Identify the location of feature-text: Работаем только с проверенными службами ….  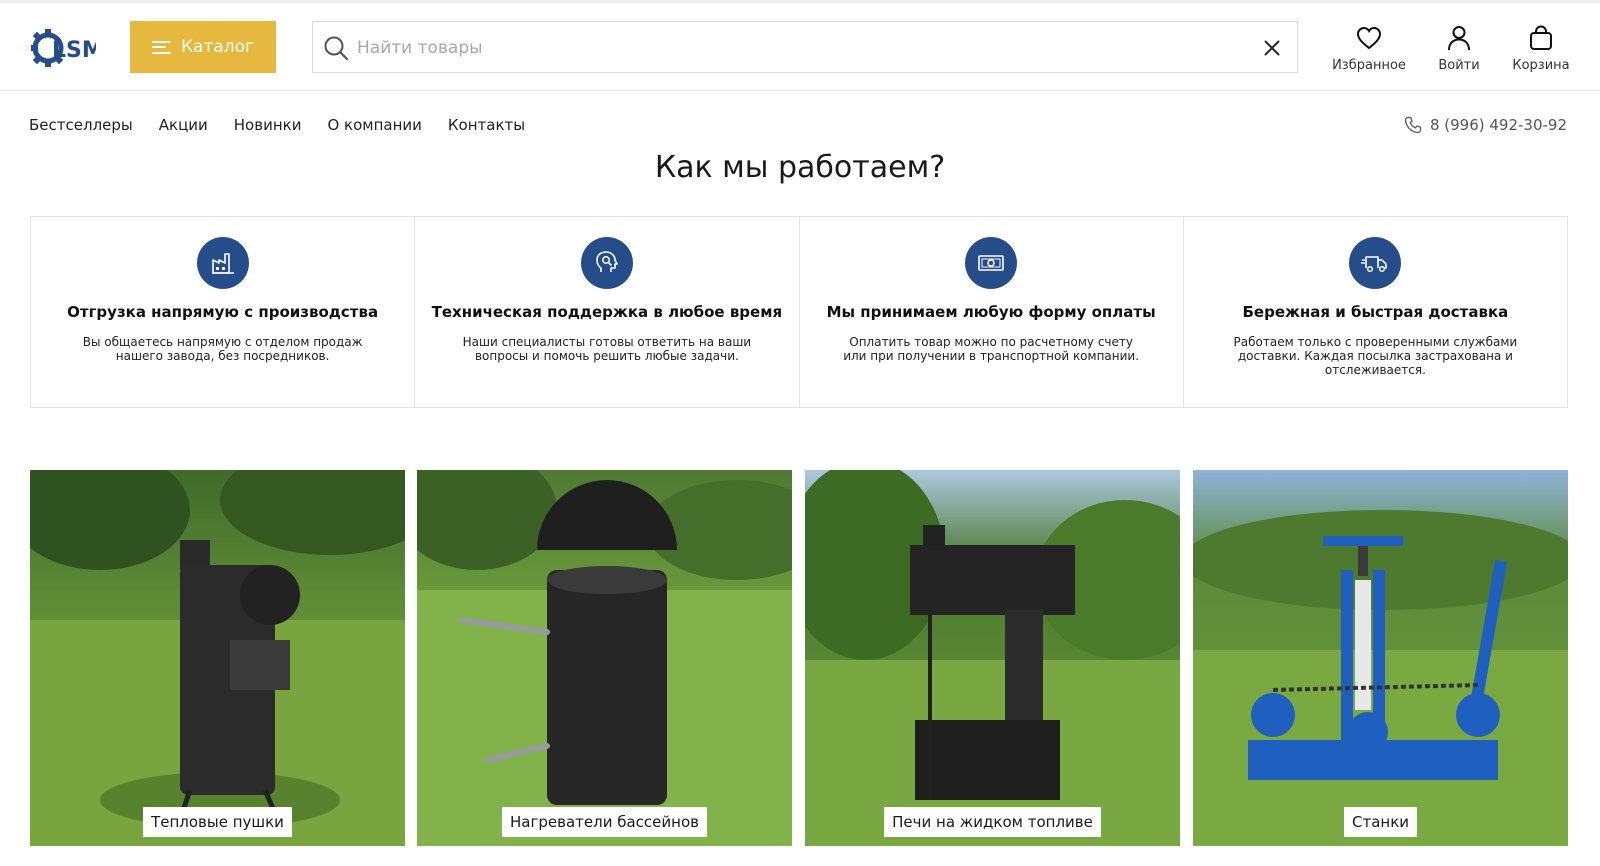
(1375, 356).